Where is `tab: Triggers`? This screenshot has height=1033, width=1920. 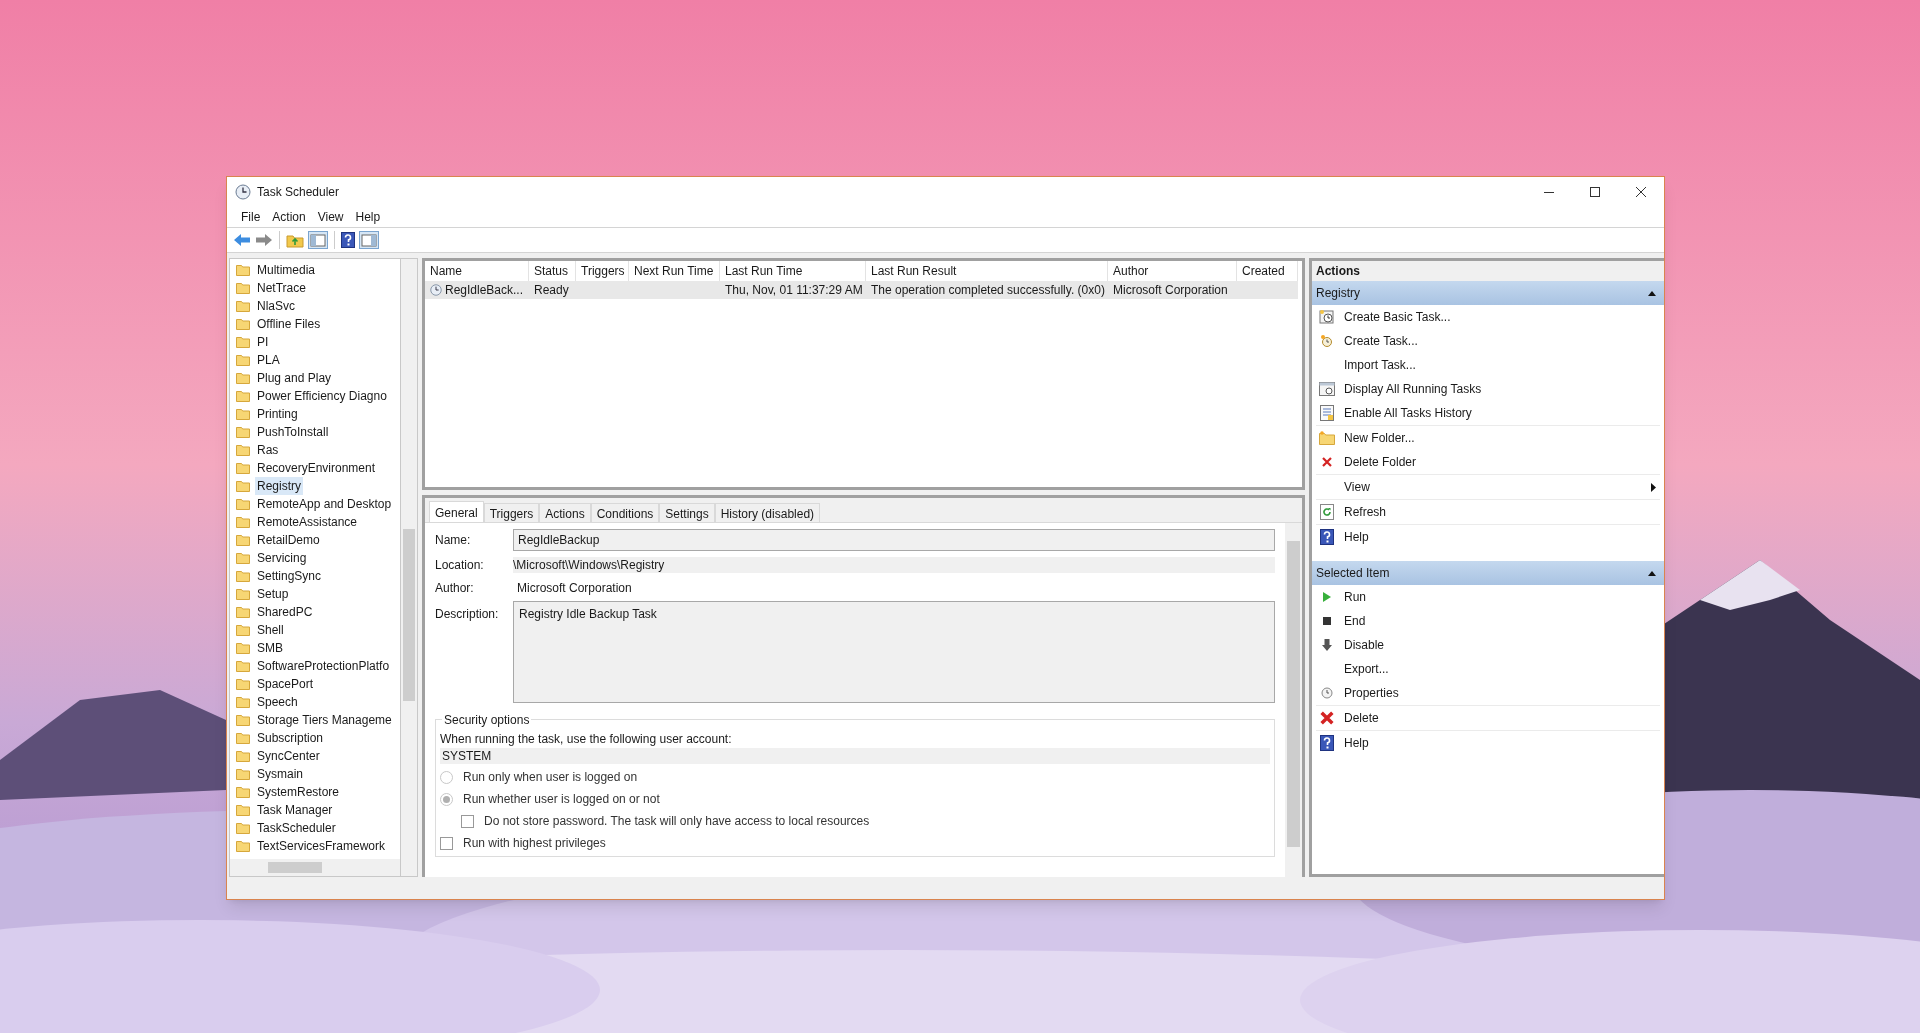 tab: Triggers is located at coordinates (511, 512).